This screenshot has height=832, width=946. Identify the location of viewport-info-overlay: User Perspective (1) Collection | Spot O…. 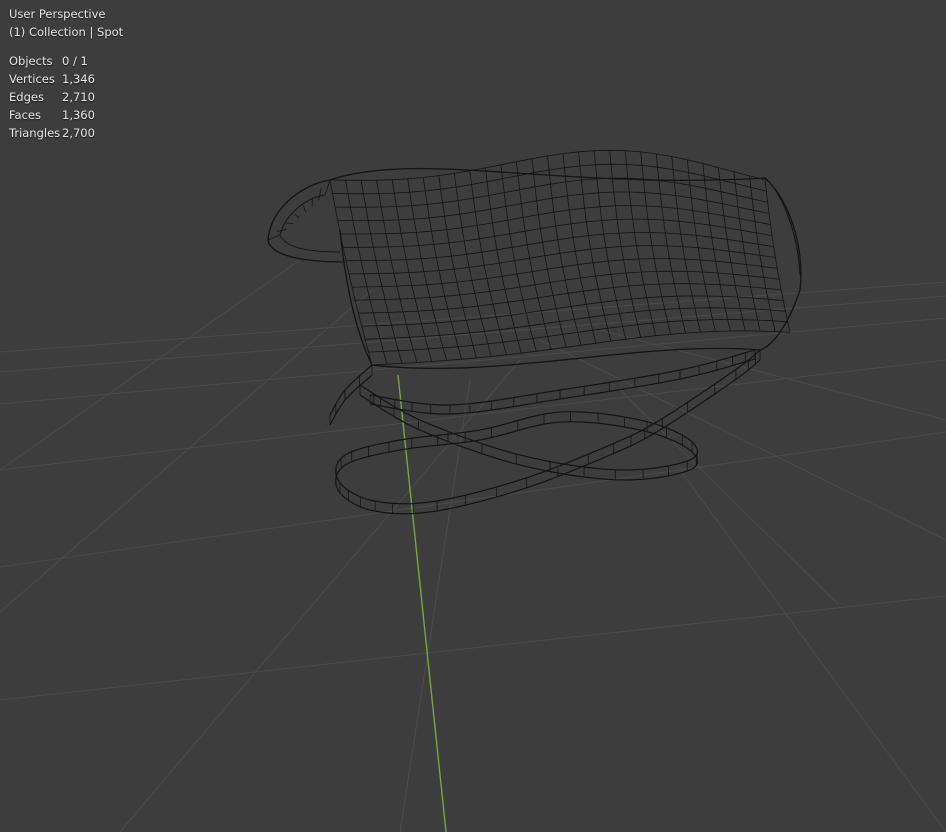
(66, 73).